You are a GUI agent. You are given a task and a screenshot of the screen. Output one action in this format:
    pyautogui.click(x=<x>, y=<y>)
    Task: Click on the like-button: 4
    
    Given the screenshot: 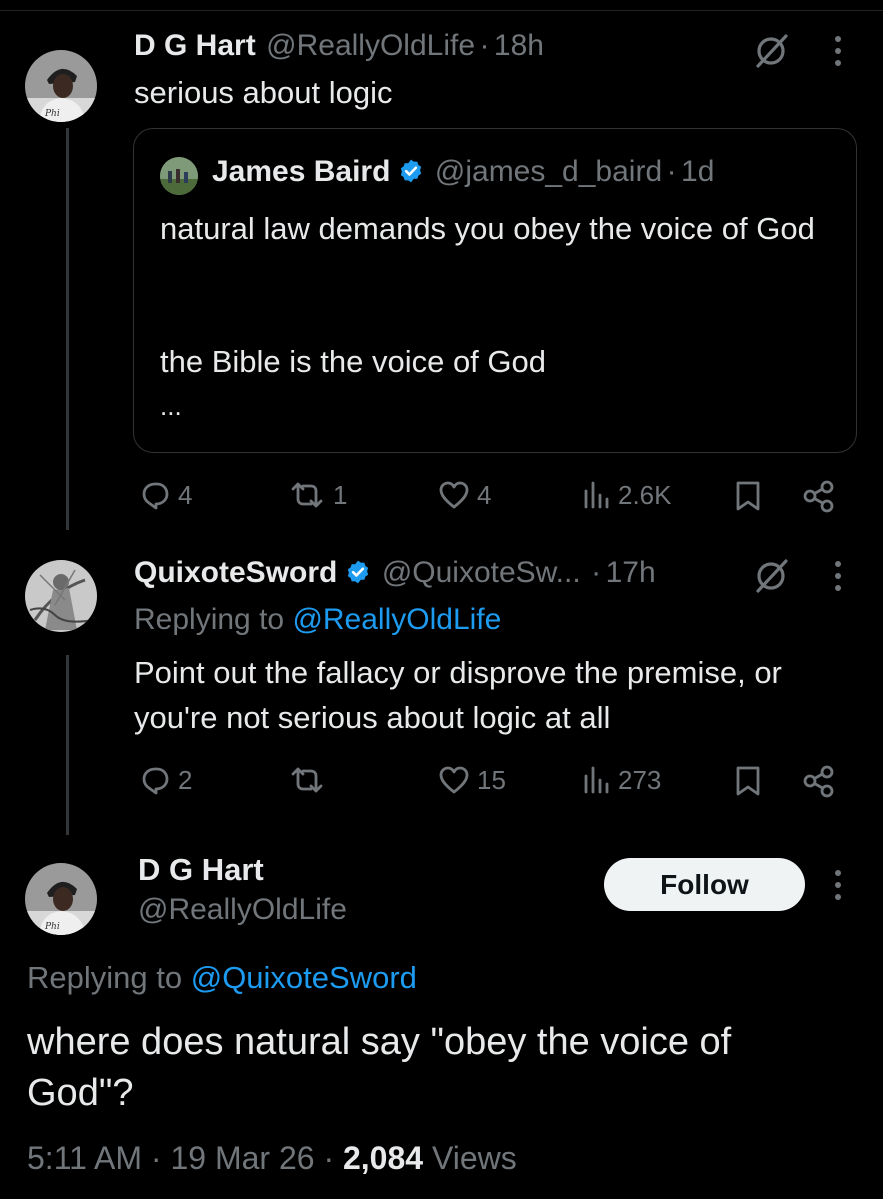 What is the action you would take?
    pyautogui.click(x=464, y=495)
    